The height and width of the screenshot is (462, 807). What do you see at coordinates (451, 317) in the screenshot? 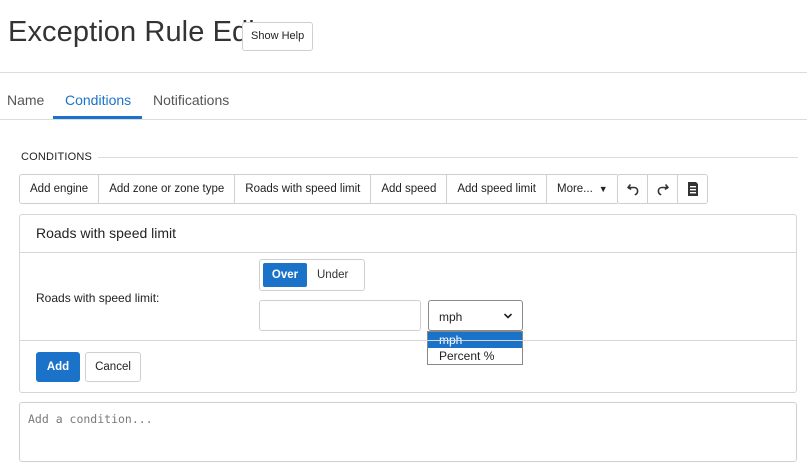
I see `unit-select-value: mph` at bounding box center [451, 317].